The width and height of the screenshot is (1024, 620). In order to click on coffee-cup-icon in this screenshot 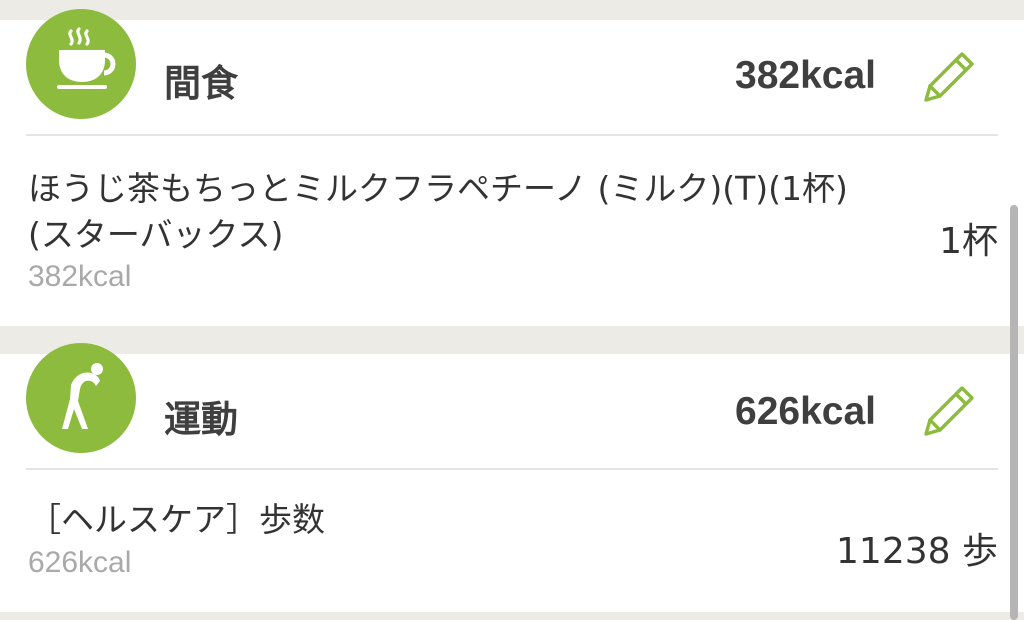, I will do `click(81, 64)`.